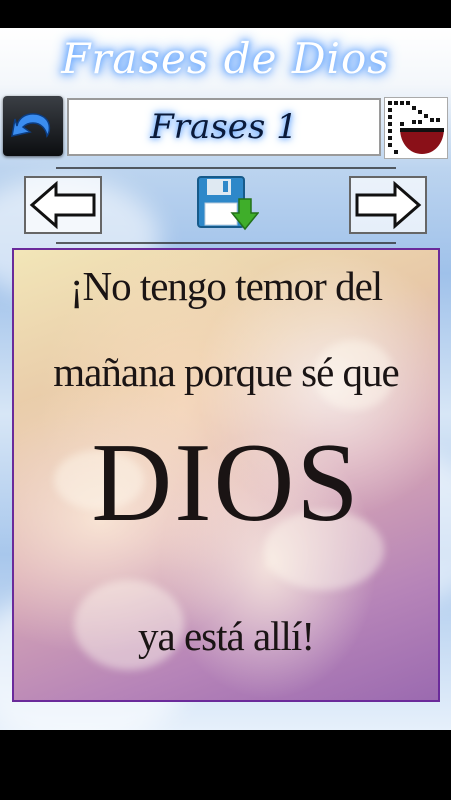 This screenshot has height=800, width=451. Describe the element at coordinates (226, 372) in the screenshot. I see `quote-line: mañana porque sé que` at that location.